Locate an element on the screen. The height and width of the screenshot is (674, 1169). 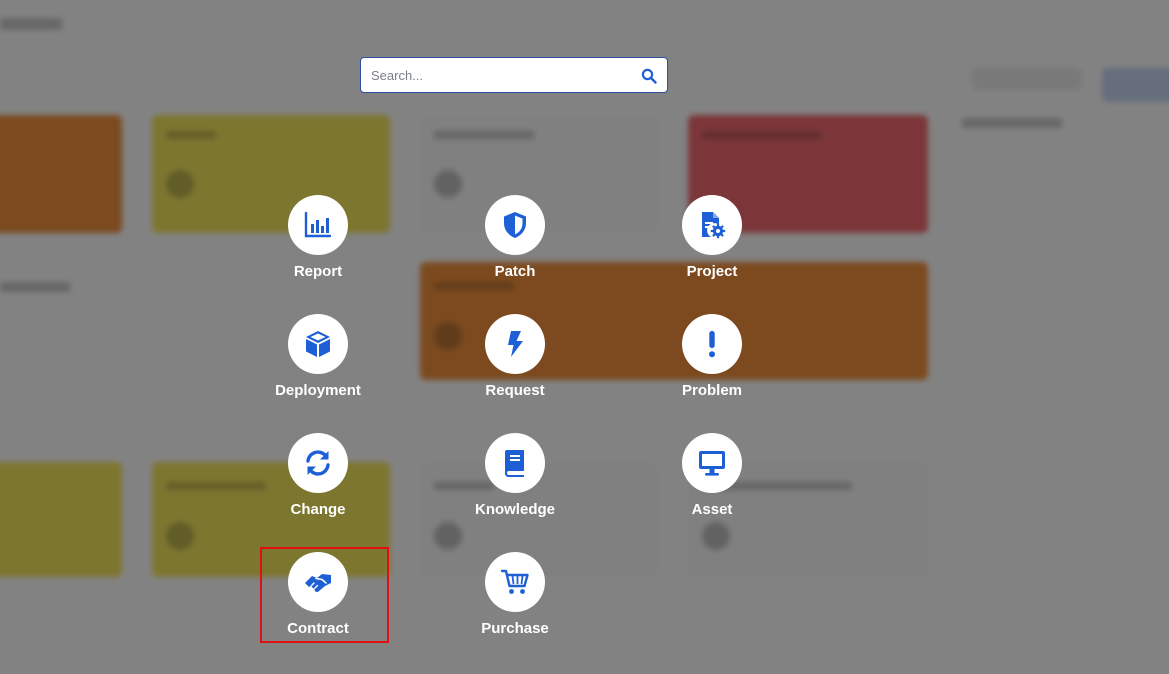
module-label: Asset is located at coordinates (712, 509).